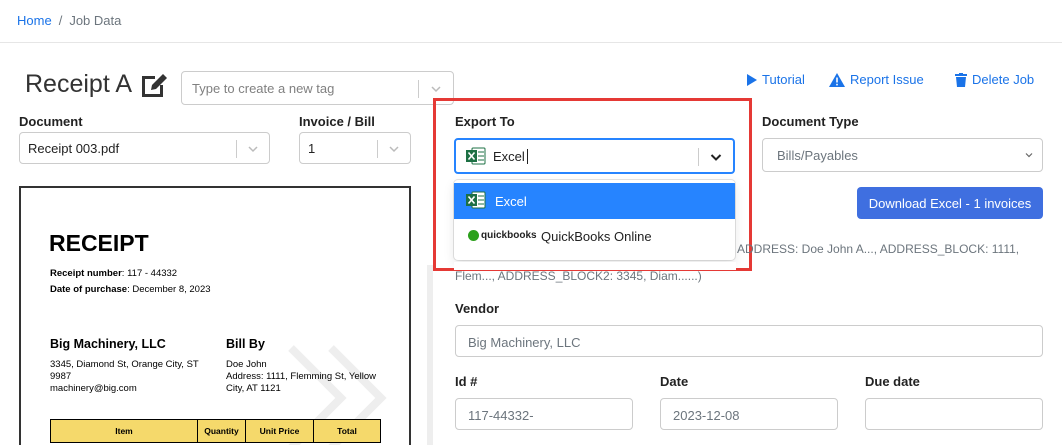 Image resolution: width=1062 pixels, height=445 pixels. Describe the element at coordinates (149, 273) in the screenshot. I see `receipt-number-value: : 117 - 44332` at that location.